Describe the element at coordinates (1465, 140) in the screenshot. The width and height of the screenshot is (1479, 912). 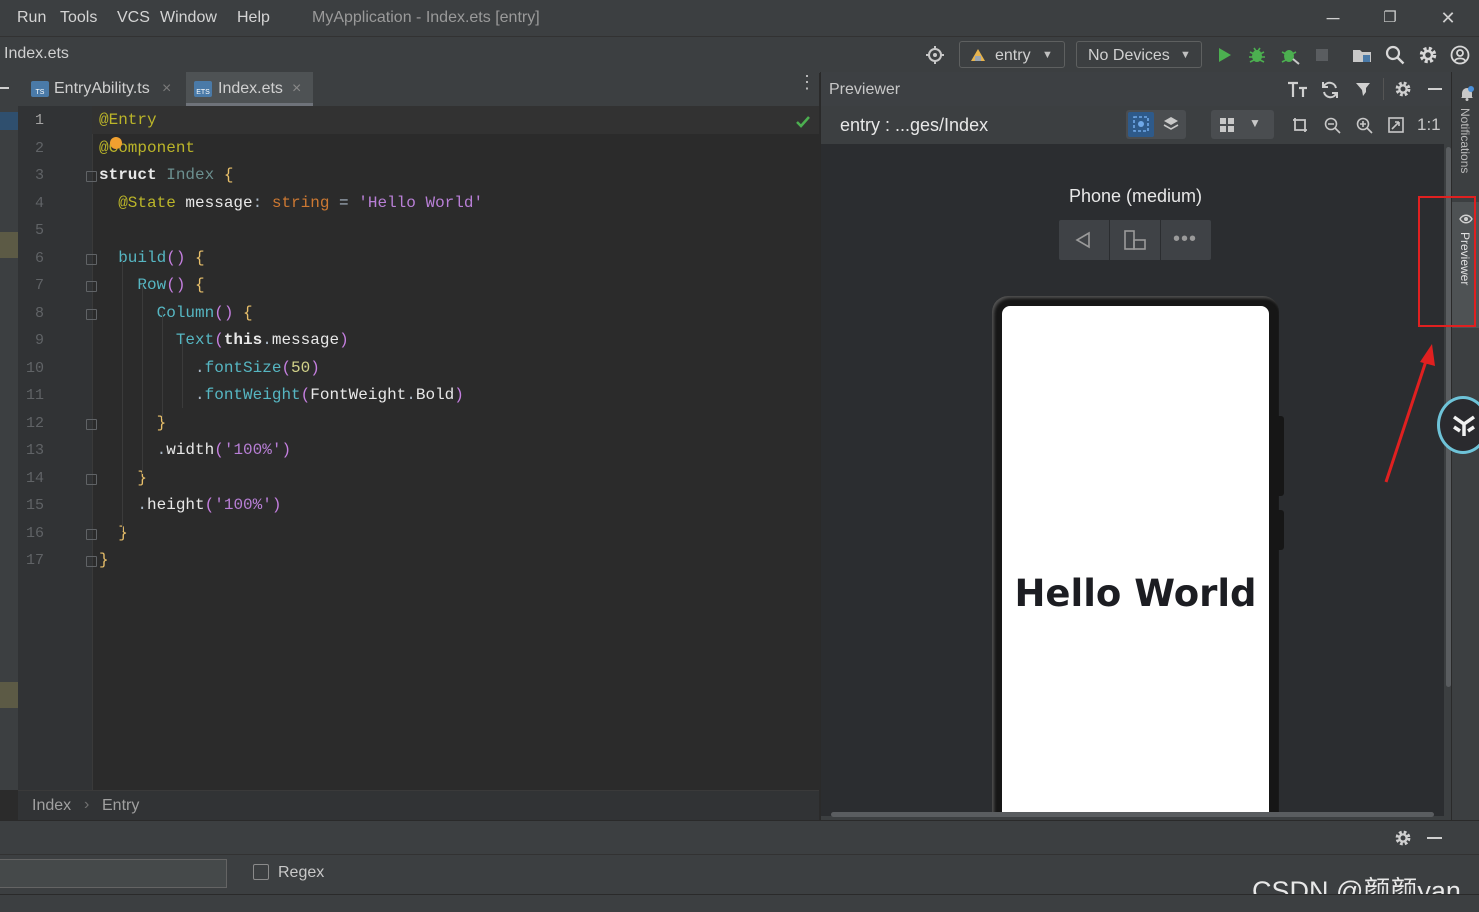
I see `notifications-tab: Notifications` at that location.